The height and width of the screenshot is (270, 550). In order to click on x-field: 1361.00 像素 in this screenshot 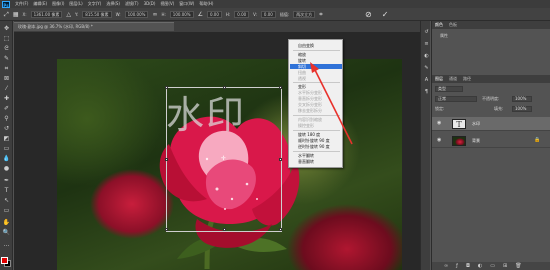, I will do `click(46, 14)`.